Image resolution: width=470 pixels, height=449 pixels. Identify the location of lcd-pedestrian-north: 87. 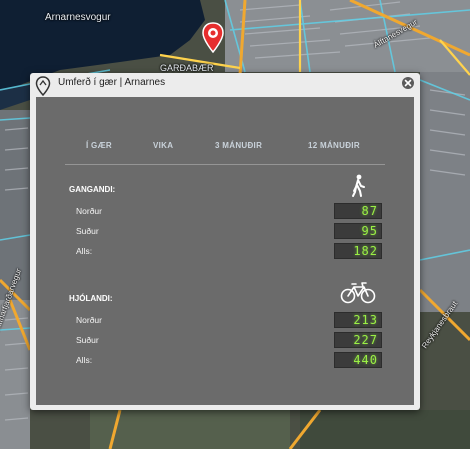
(358, 211).